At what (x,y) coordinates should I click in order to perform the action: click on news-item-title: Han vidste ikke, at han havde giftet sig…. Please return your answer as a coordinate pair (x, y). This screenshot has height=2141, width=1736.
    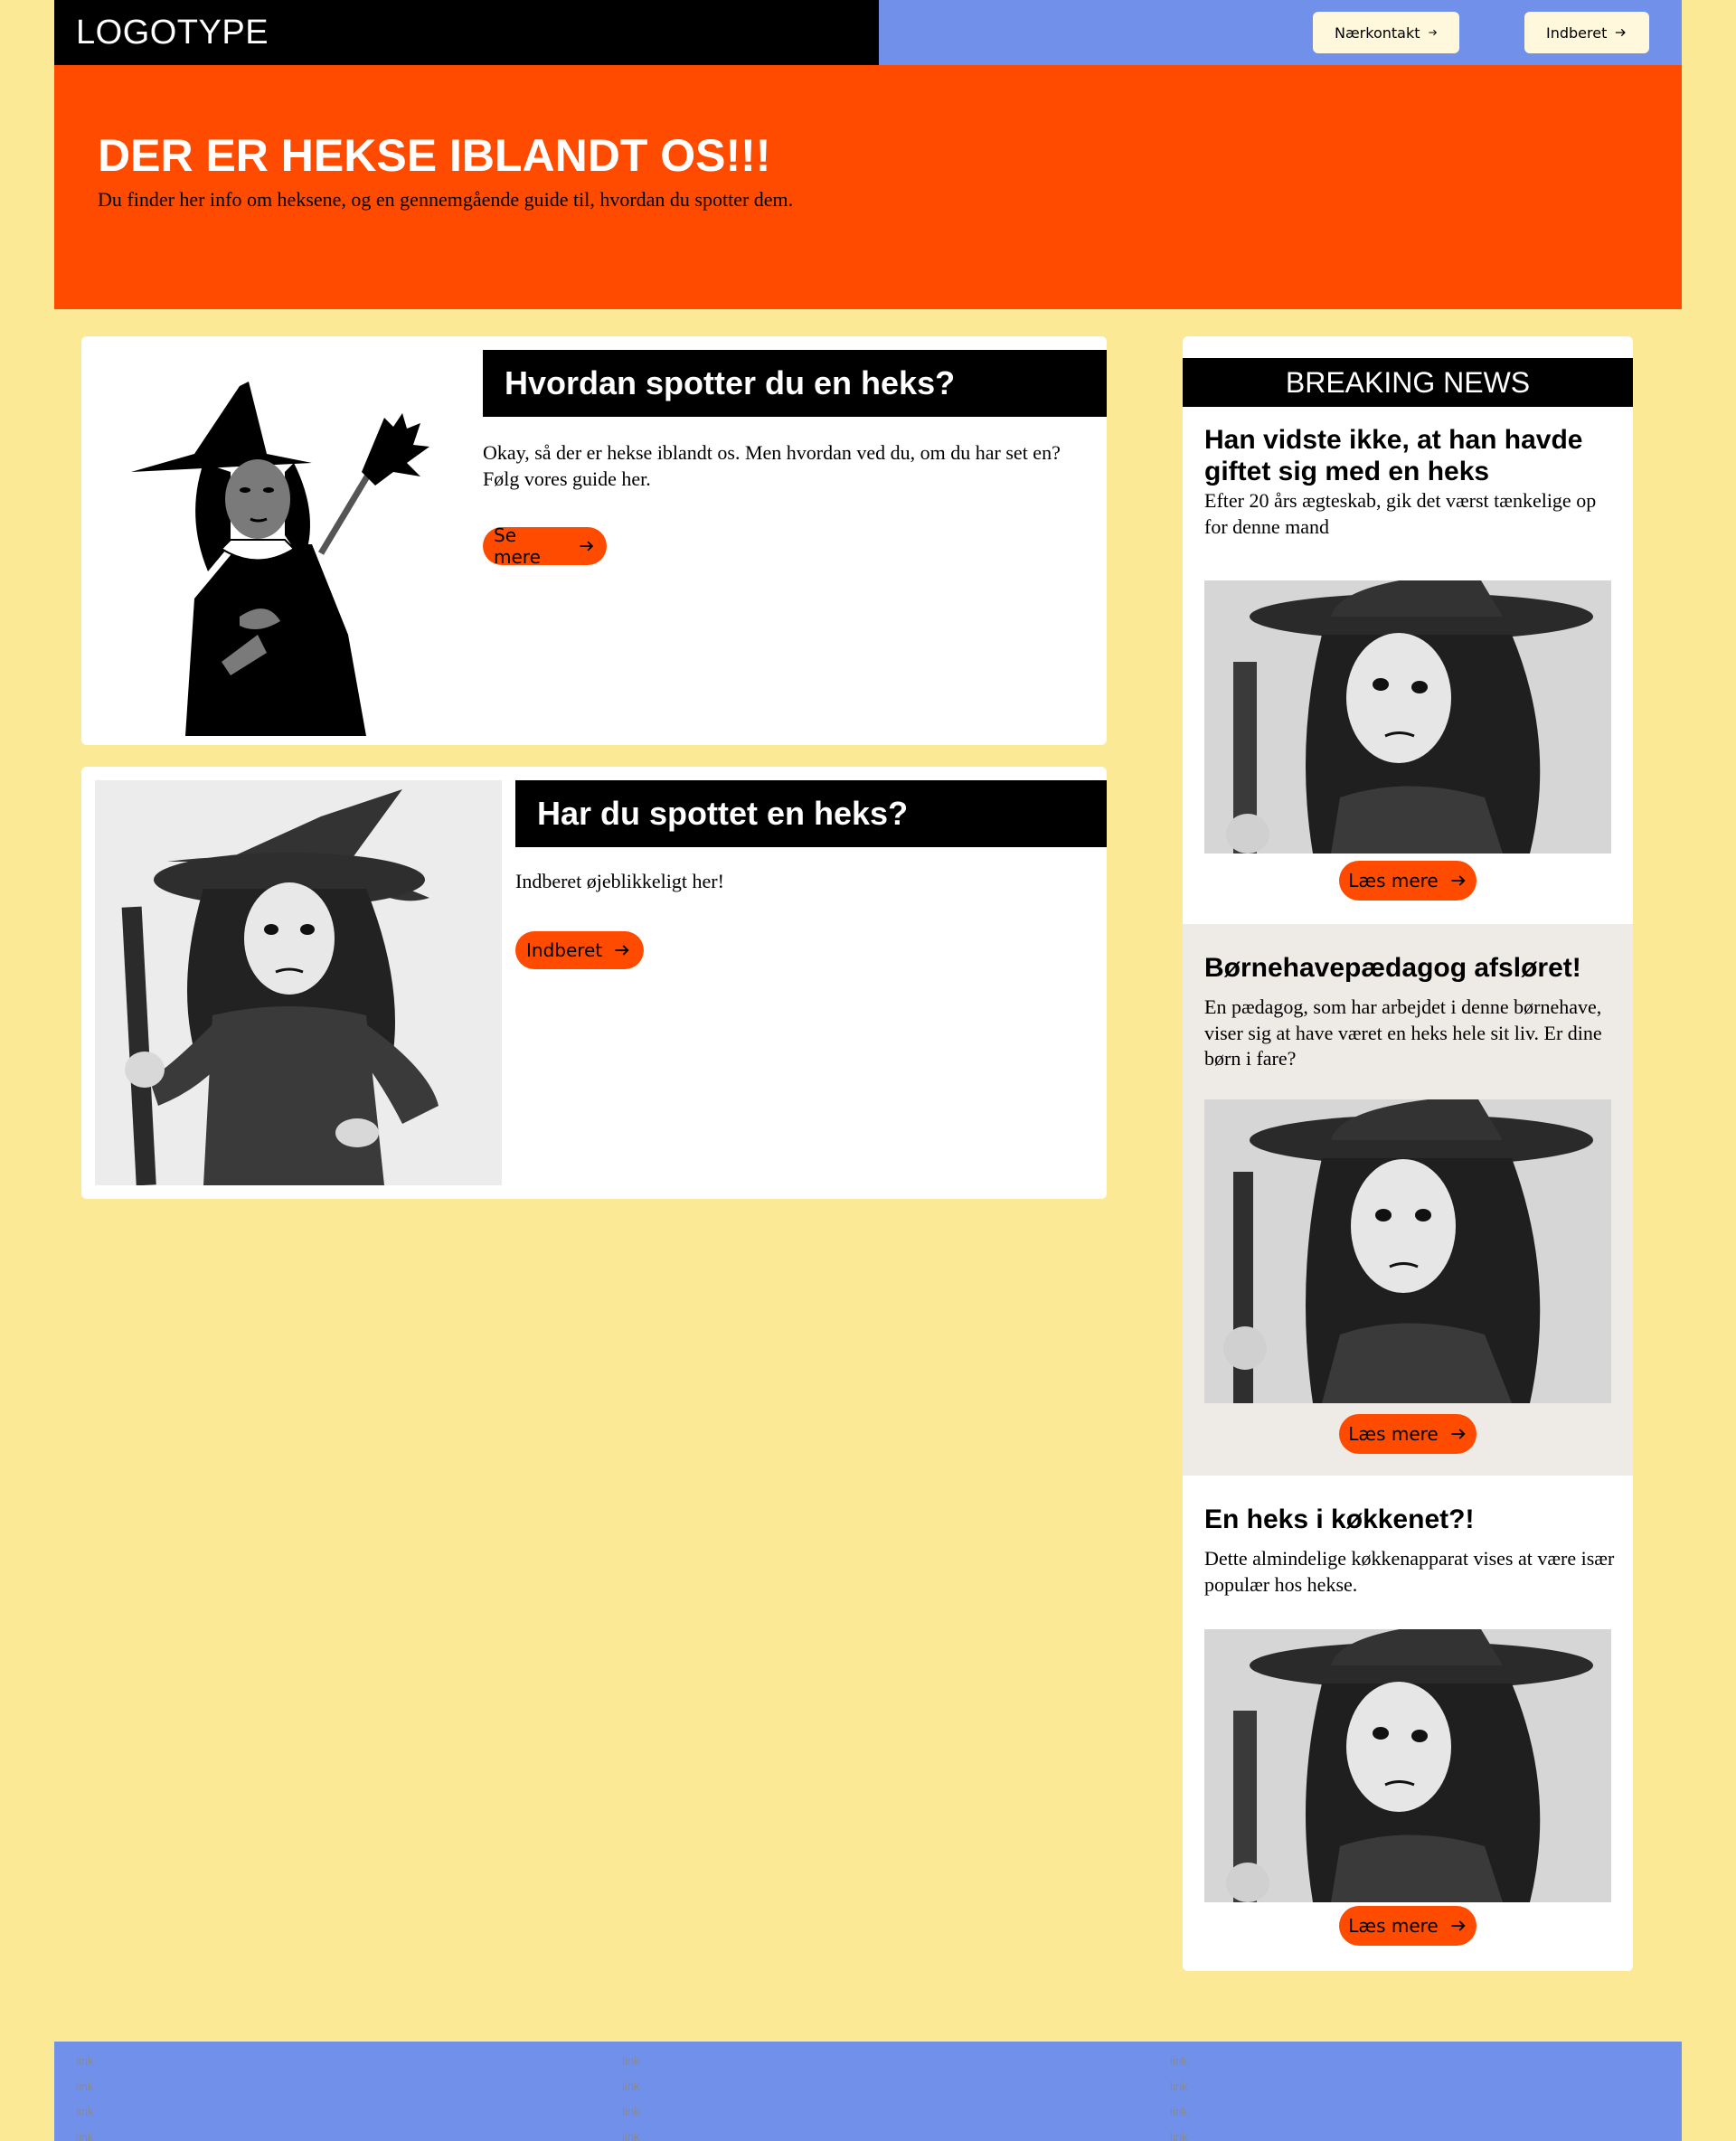
    Looking at the image, I should click on (1412, 456).